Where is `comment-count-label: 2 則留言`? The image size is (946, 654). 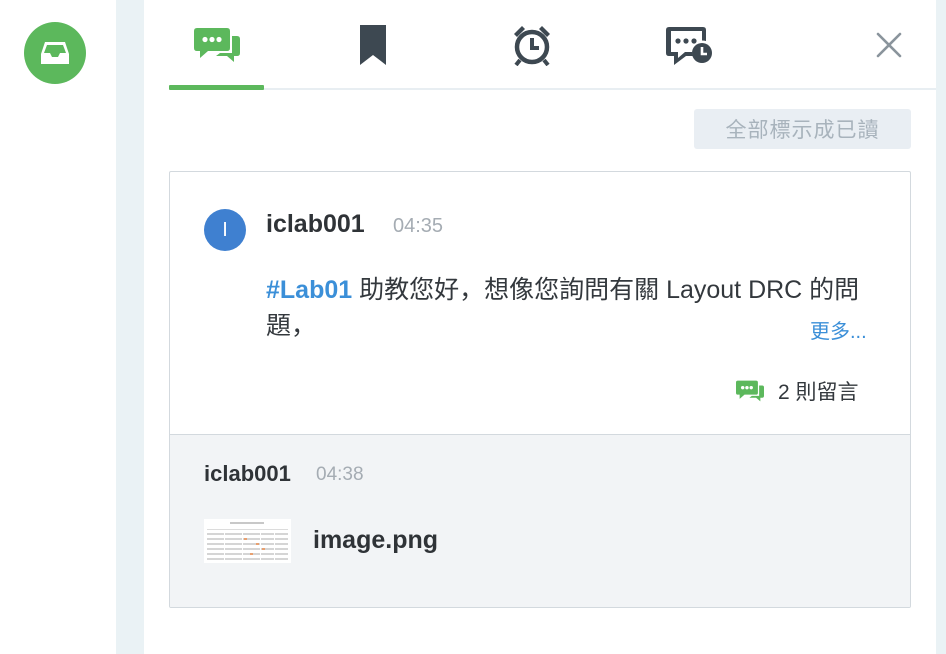 comment-count-label: 2 則留言 is located at coordinates (818, 392).